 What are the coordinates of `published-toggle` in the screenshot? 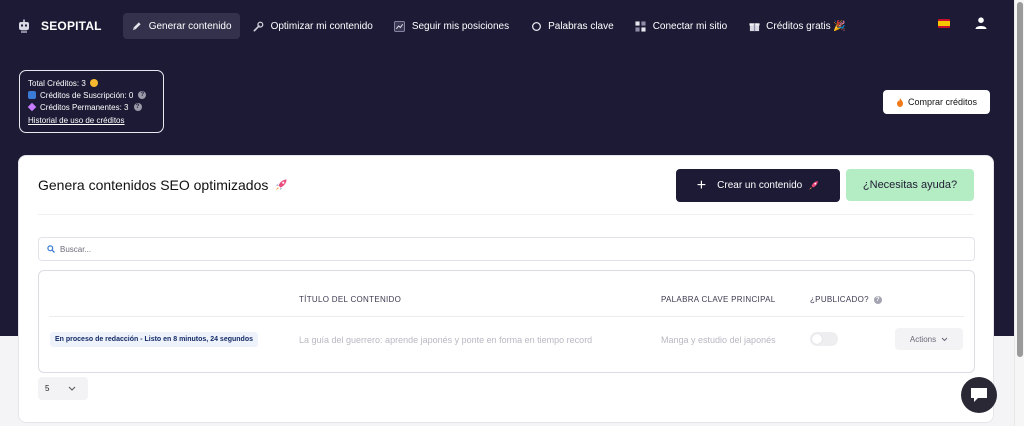 It's located at (824, 339).